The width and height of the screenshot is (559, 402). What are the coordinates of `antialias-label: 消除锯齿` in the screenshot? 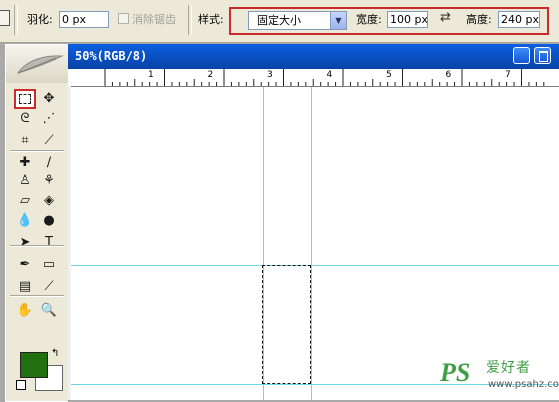 It's located at (154, 19).